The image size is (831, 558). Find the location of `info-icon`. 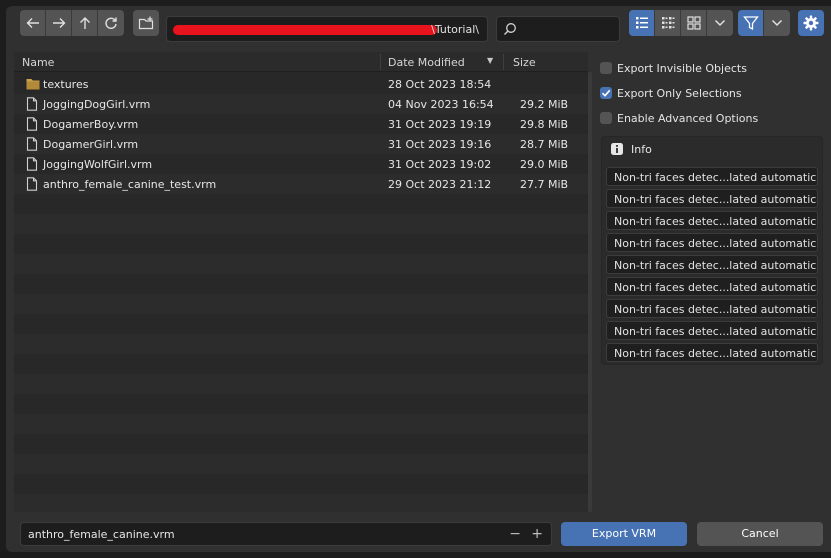

info-icon is located at coordinates (617, 149).